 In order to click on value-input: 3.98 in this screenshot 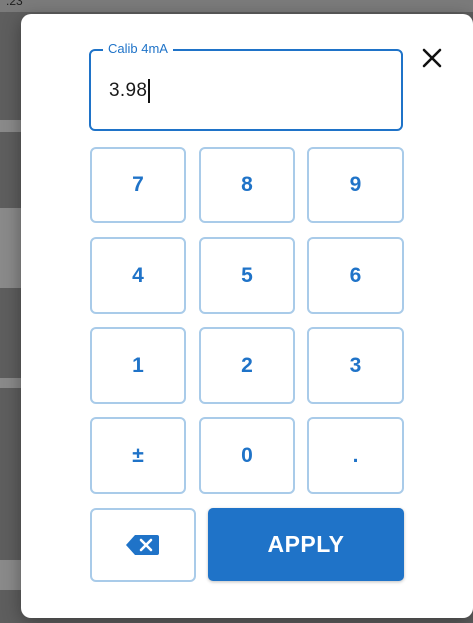, I will do `click(129, 91)`.